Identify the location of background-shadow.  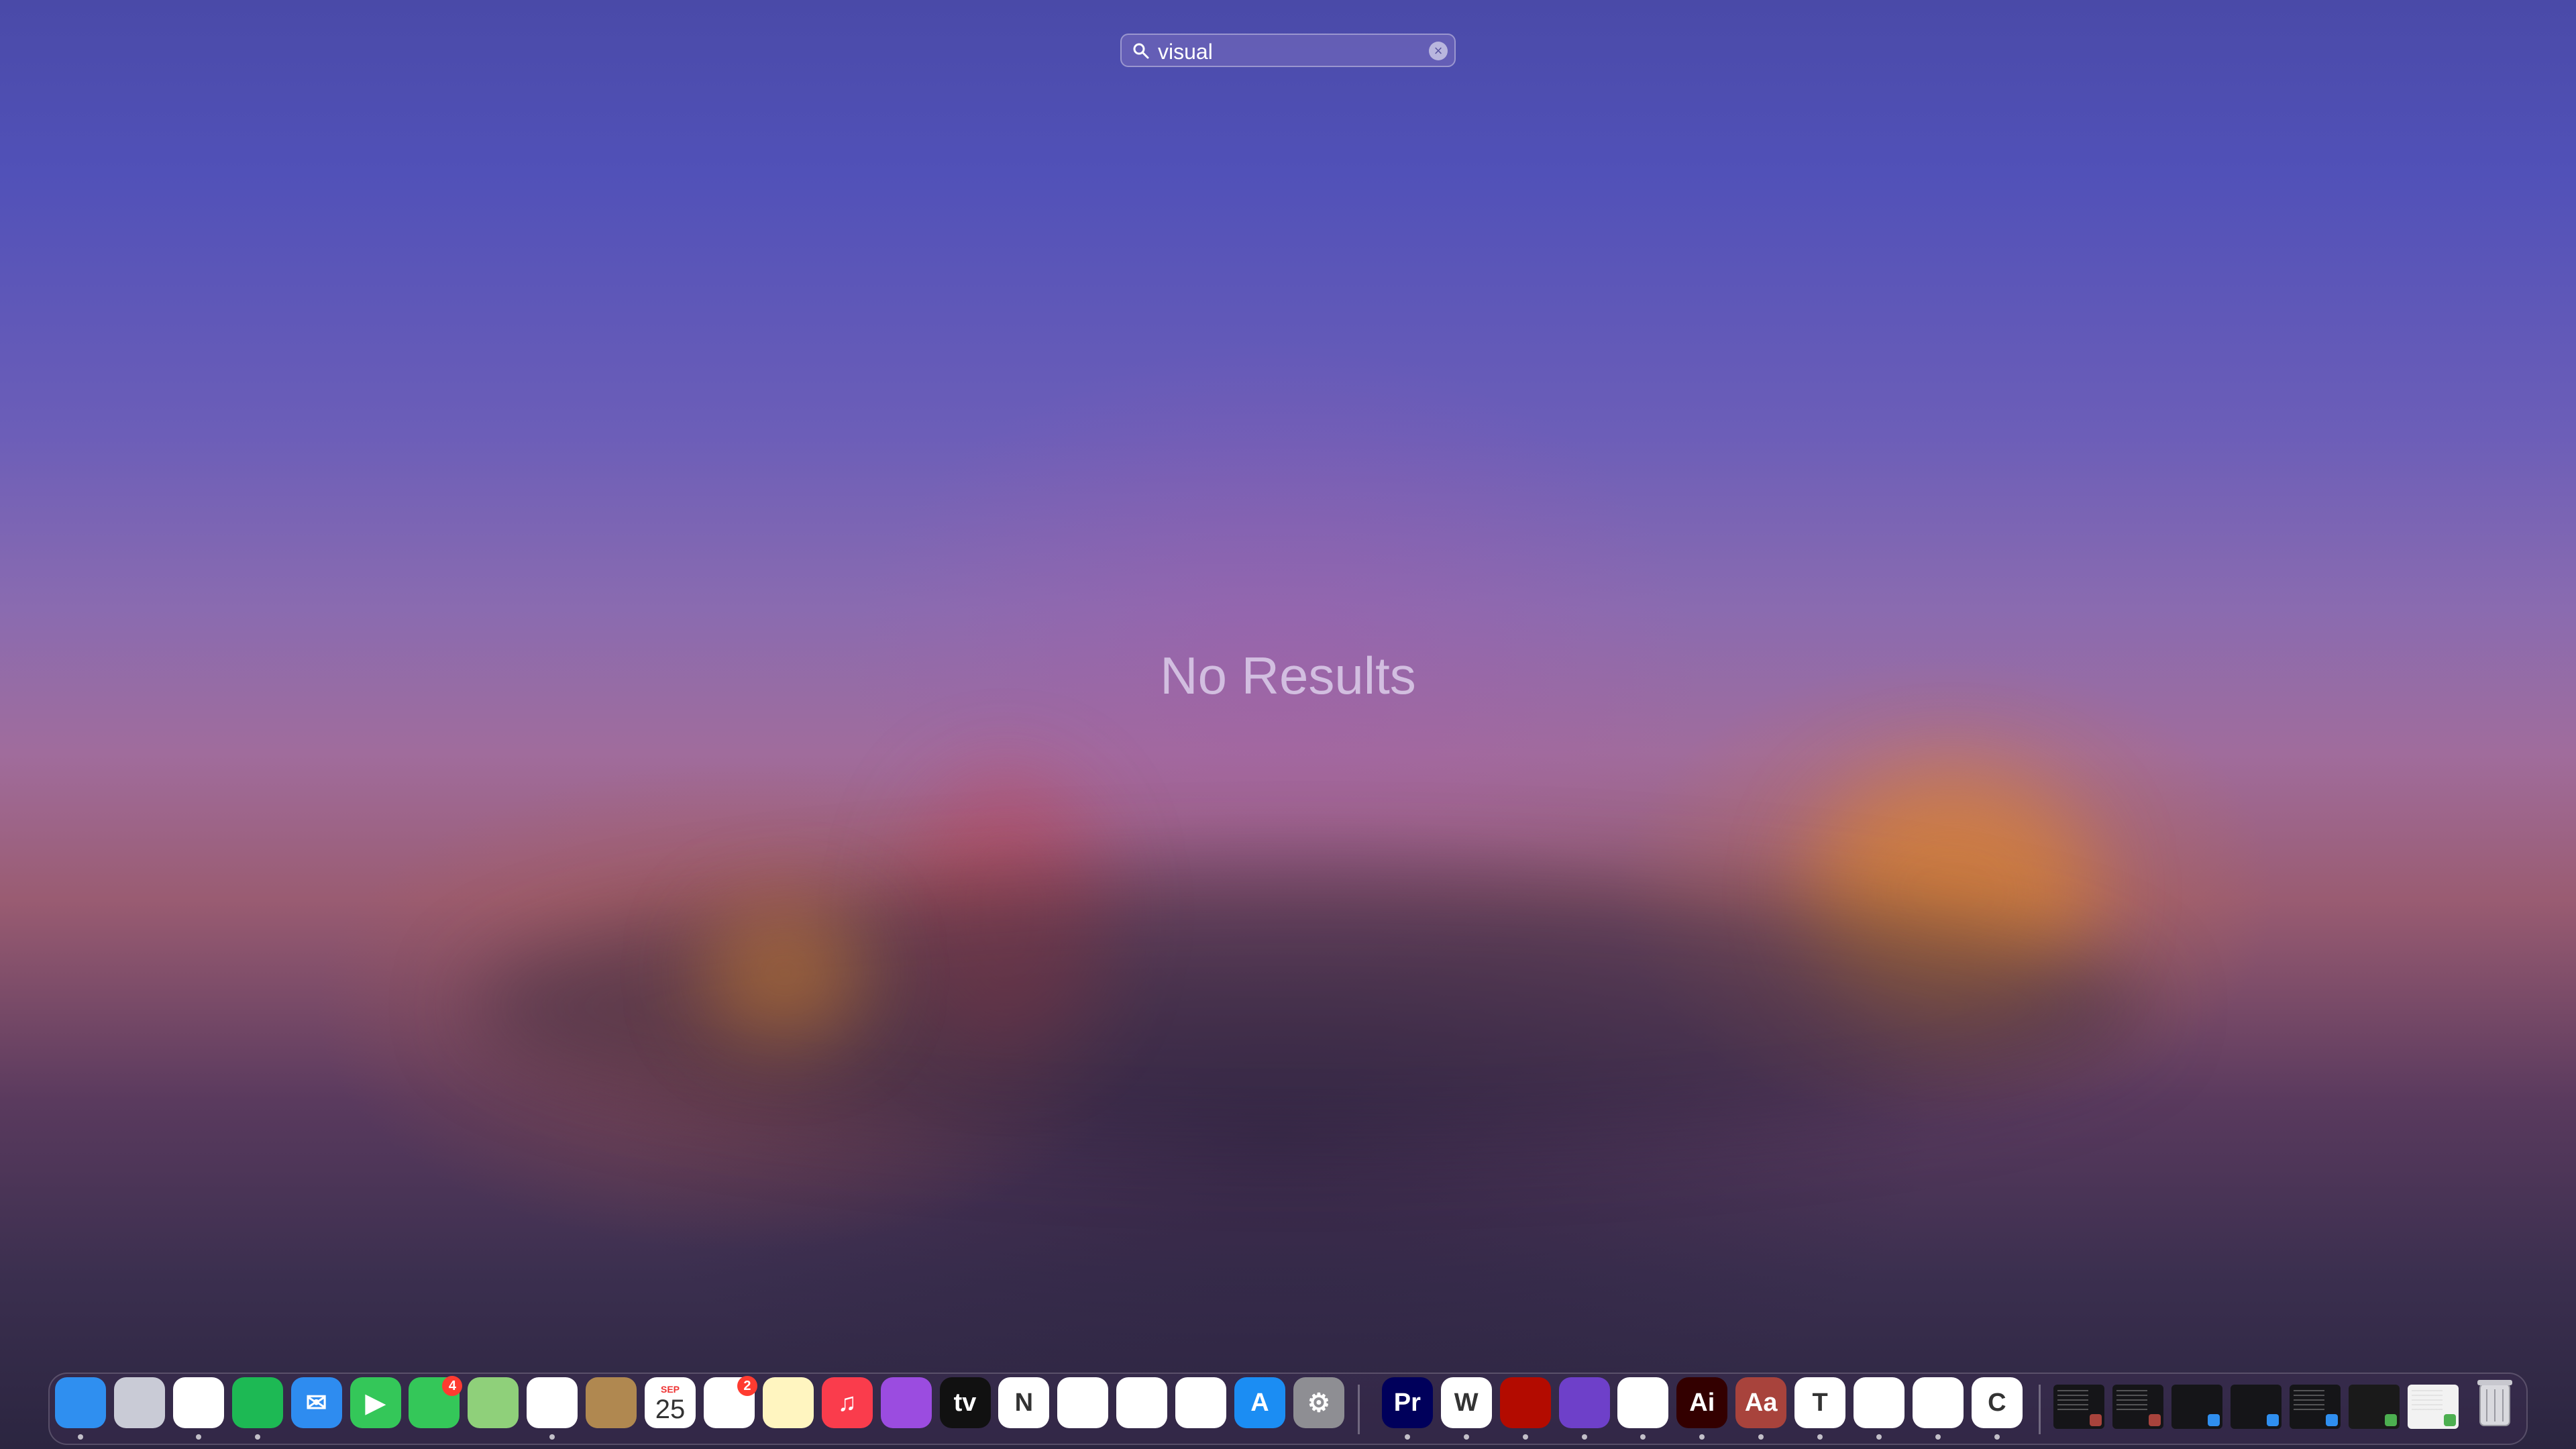
(1308, 1006).